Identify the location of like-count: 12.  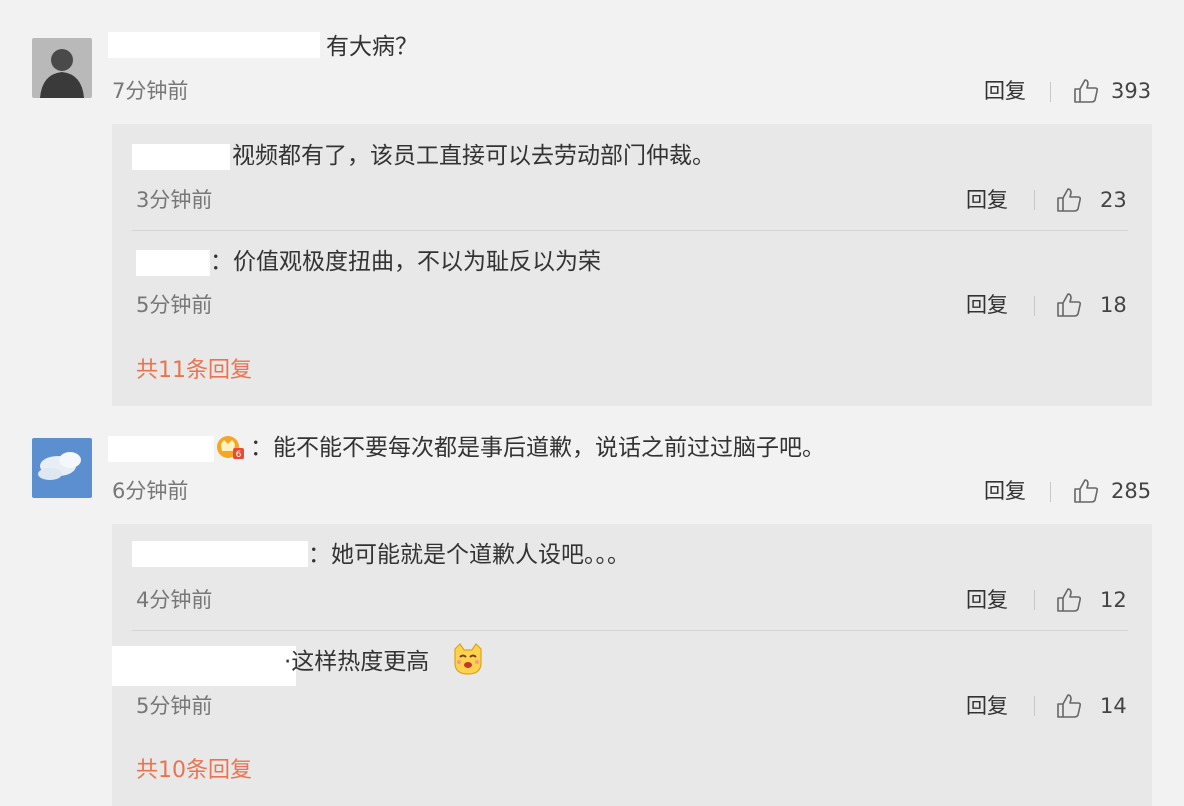
(1113, 600).